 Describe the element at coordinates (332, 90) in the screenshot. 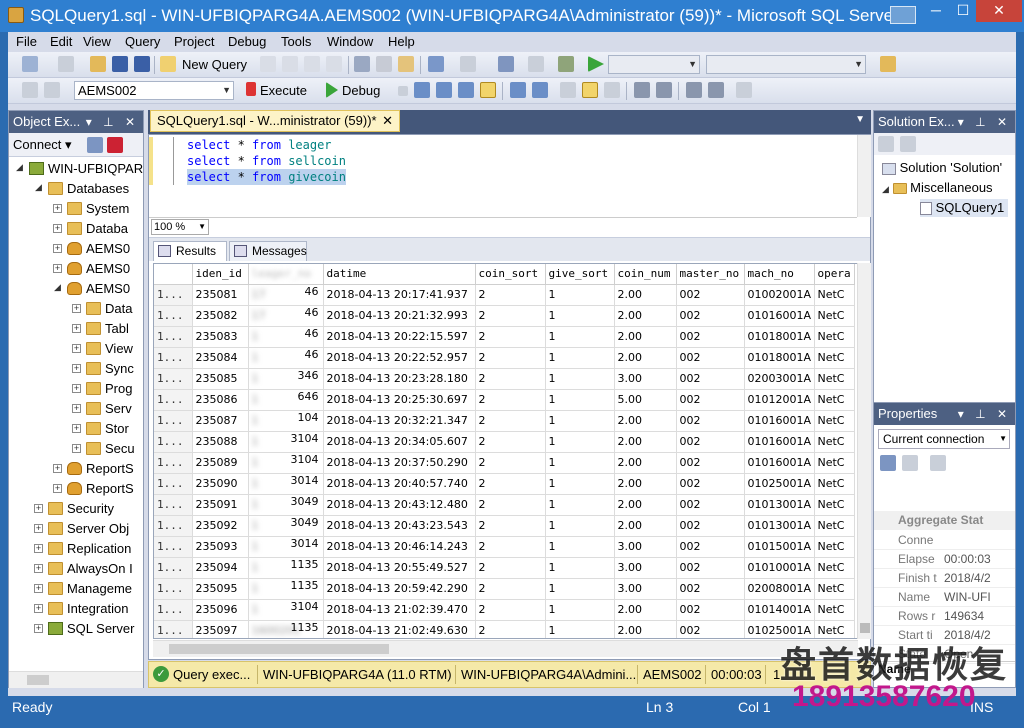

I see `debug-icon` at that location.